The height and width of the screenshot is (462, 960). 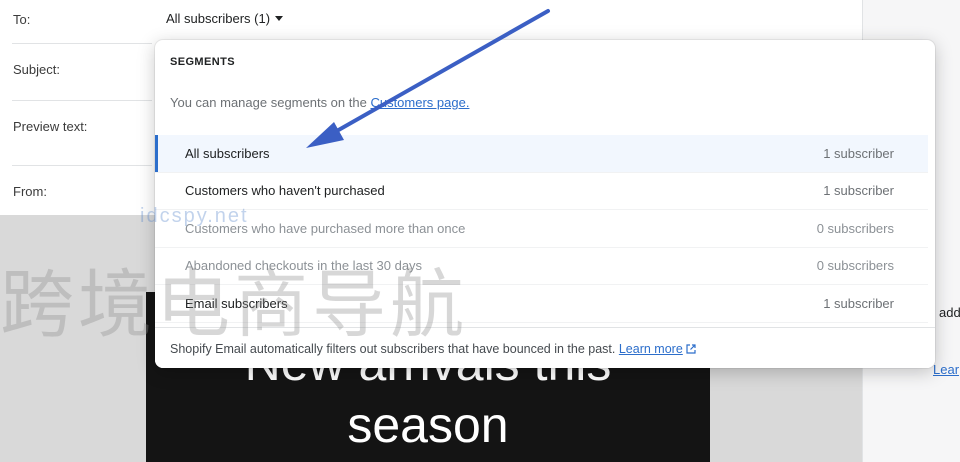 What do you see at coordinates (419, 102) in the screenshot?
I see `customers-page-link: Customers page.` at bounding box center [419, 102].